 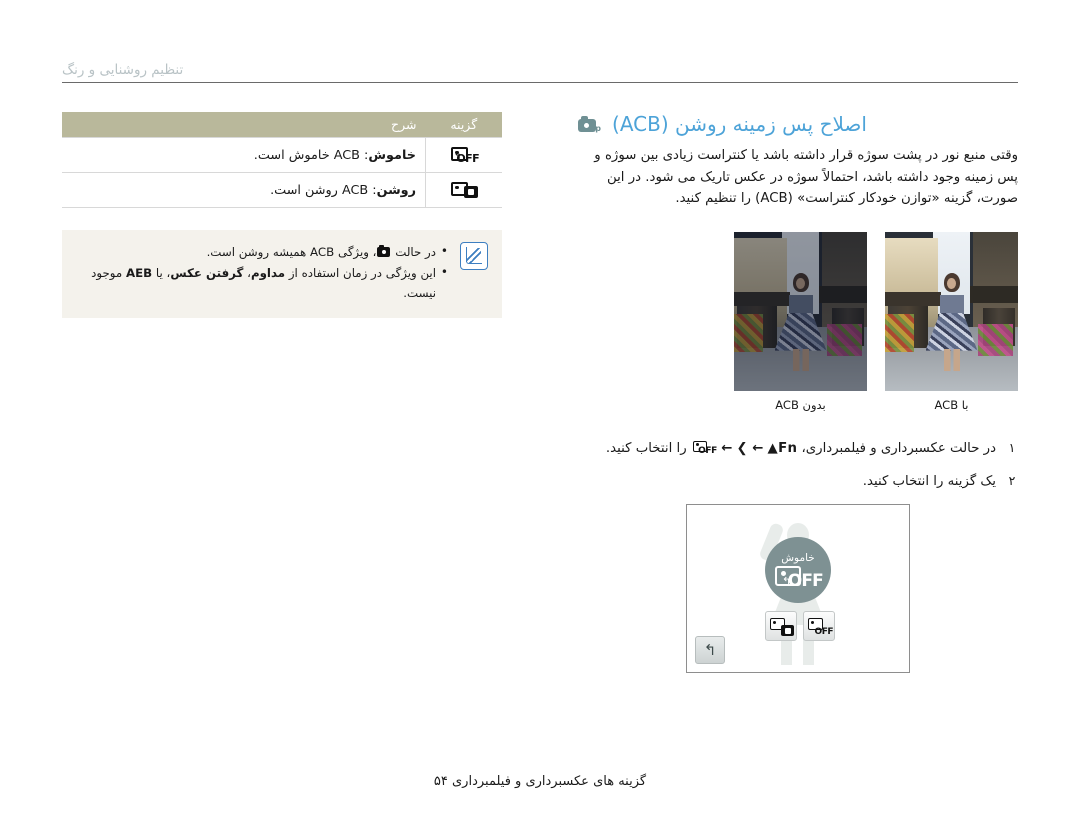 What do you see at coordinates (244, 190) in the screenshot?
I see `table-cell-description-on: روشن: ACB روشن است.` at bounding box center [244, 190].